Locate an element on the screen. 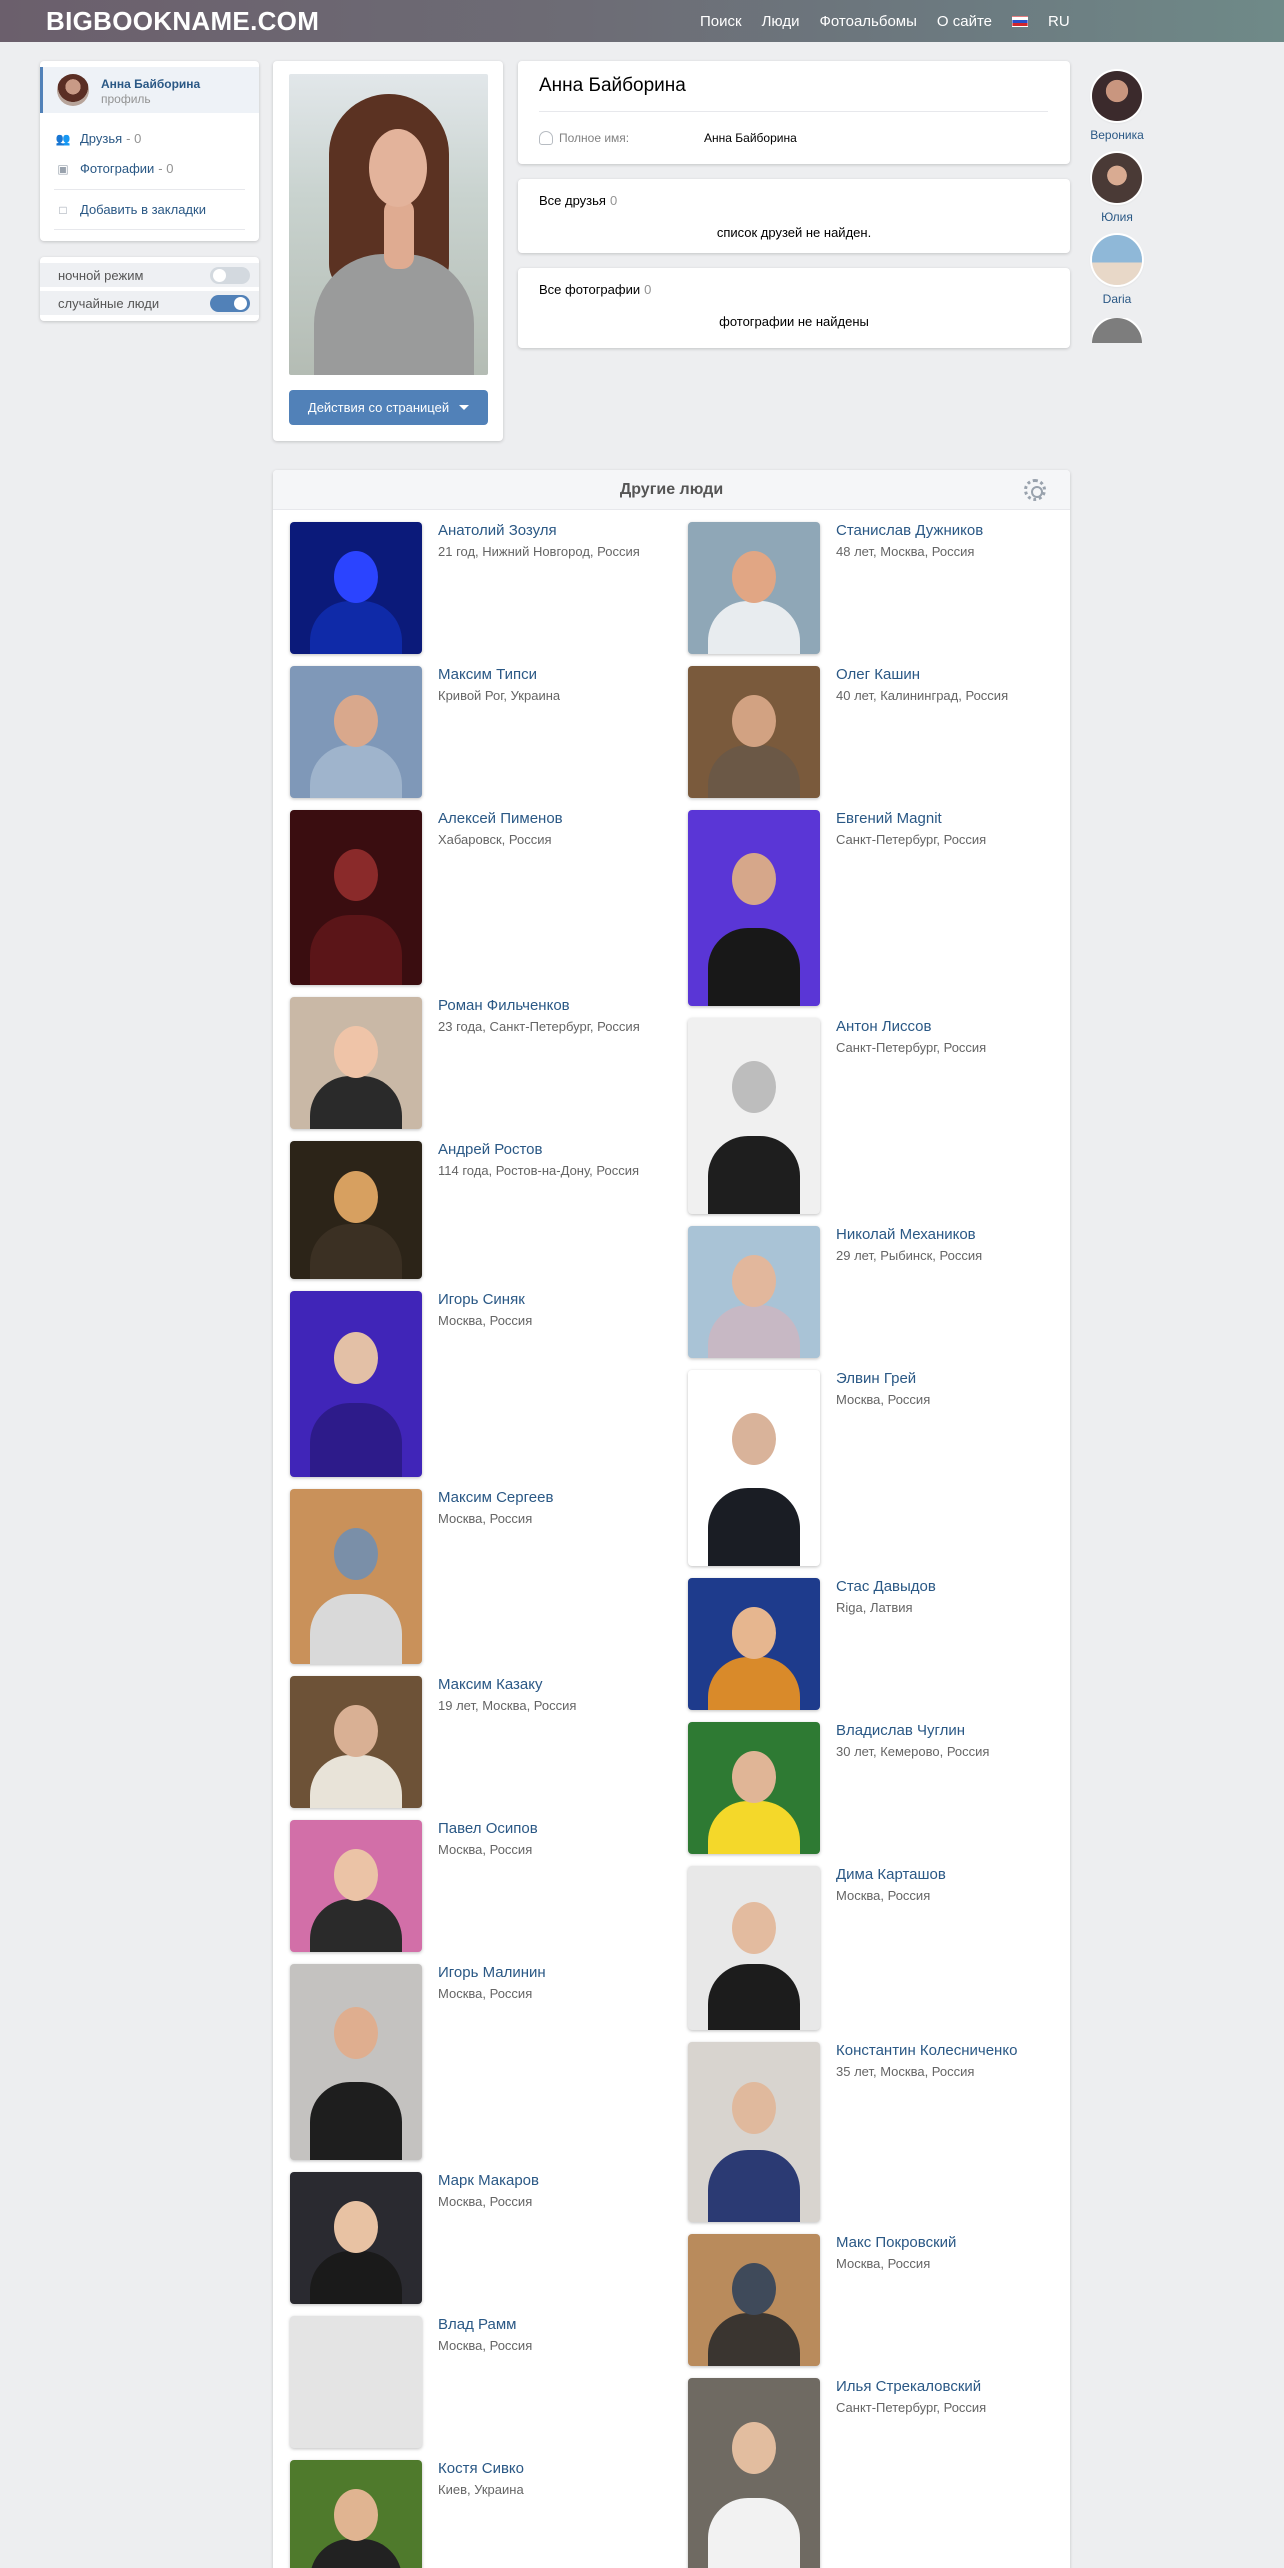 This screenshot has width=1284, height=2568. person-card: Макс Покровский Москва, Россия is located at coordinates (883, 2300).